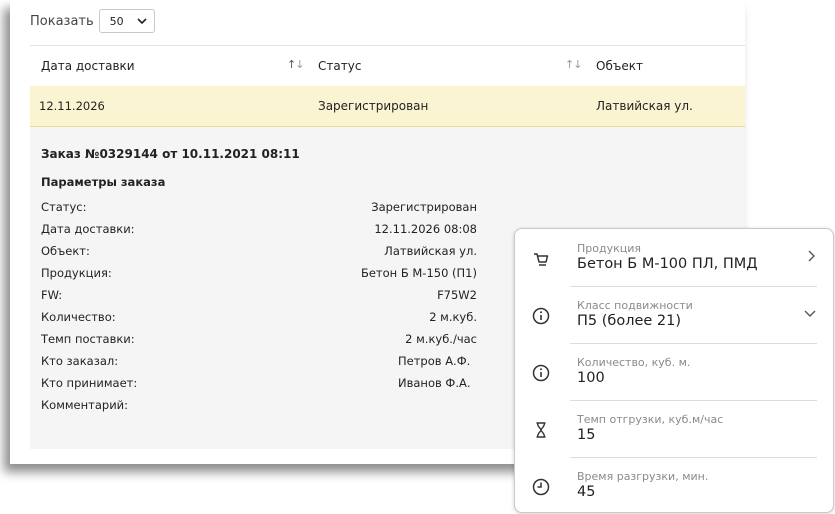 The height and width of the screenshot is (514, 835). Describe the element at coordinates (441, 339) in the screenshot. I see `param-value: 2 м.куб./час` at that location.